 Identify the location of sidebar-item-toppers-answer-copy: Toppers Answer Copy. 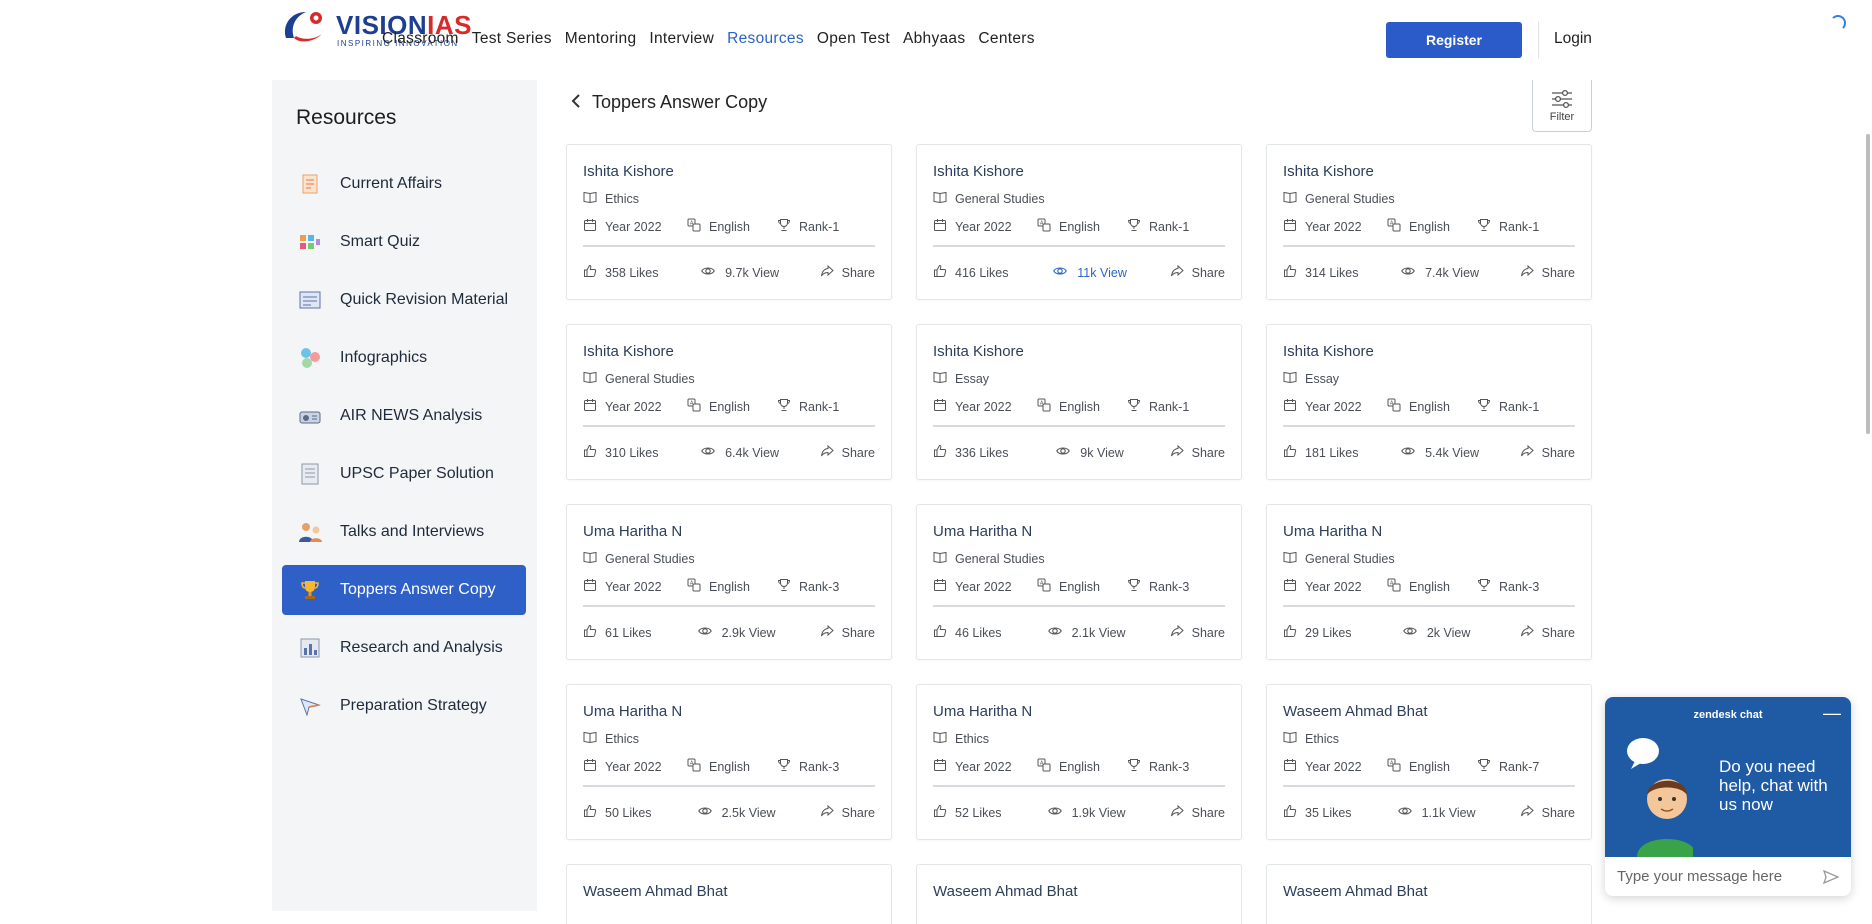
(404, 590).